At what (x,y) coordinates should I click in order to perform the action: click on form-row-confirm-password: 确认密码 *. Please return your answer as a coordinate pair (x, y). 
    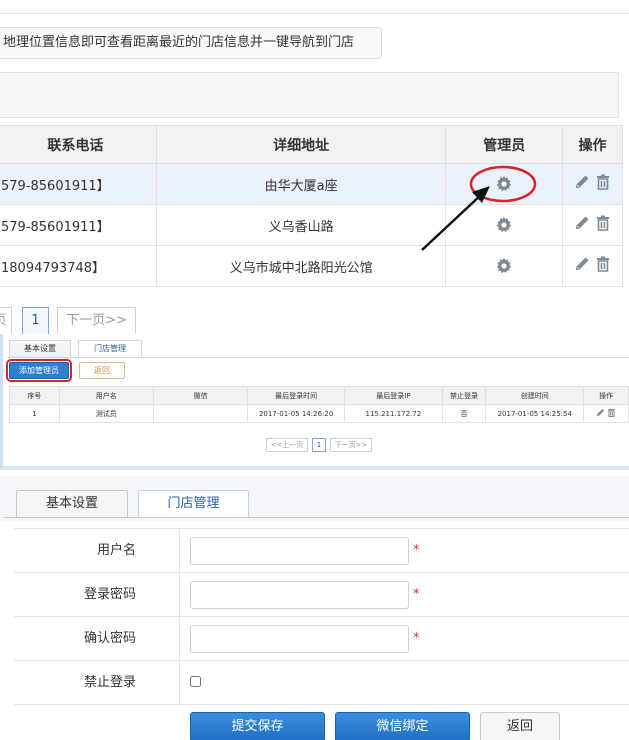
    Looking at the image, I should click on (321, 639).